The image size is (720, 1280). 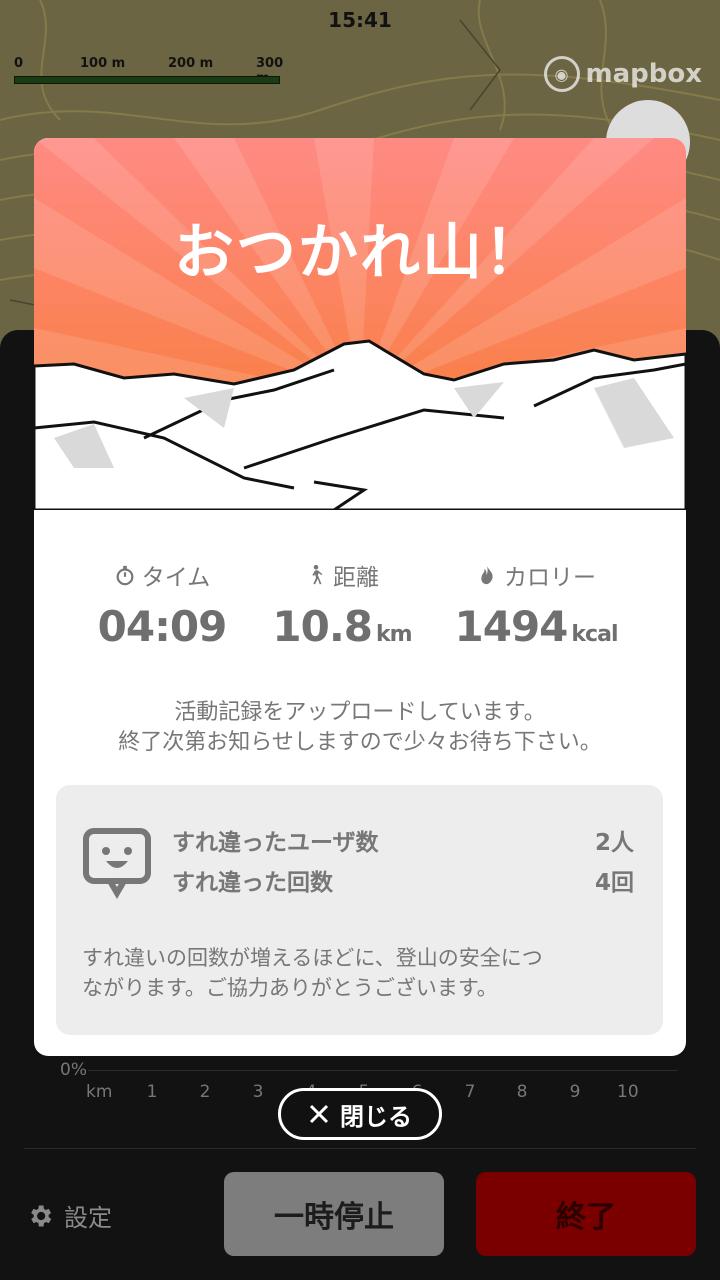 I want to click on chart-x-tick: 2, so click(x=205, y=1092).